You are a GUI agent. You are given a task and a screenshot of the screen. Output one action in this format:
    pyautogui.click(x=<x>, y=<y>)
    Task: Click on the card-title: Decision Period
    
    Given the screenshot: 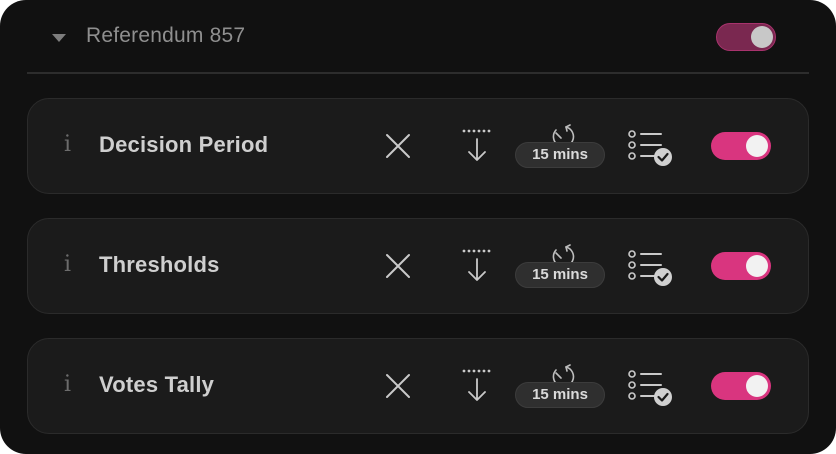 What is the action you would take?
    pyautogui.click(x=184, y=144)
    